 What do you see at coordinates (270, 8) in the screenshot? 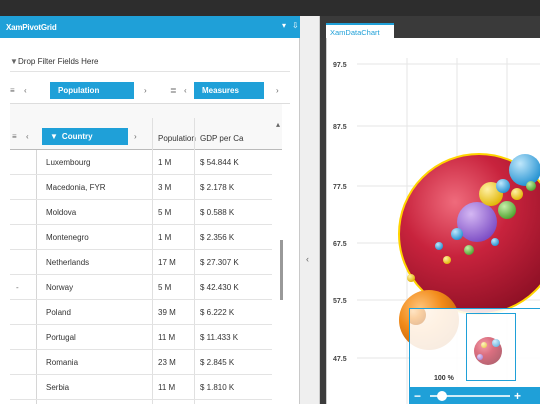
I see `title-bar` at bounding box center [270, 8].